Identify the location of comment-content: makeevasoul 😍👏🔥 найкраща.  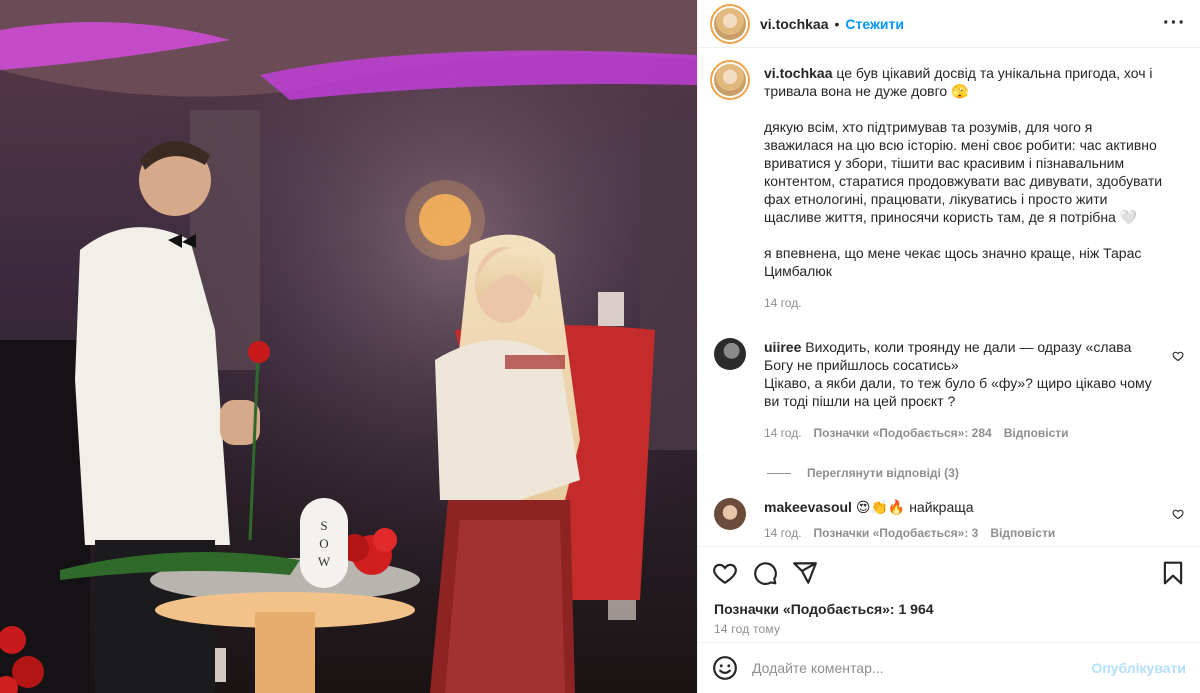
(964, 507).